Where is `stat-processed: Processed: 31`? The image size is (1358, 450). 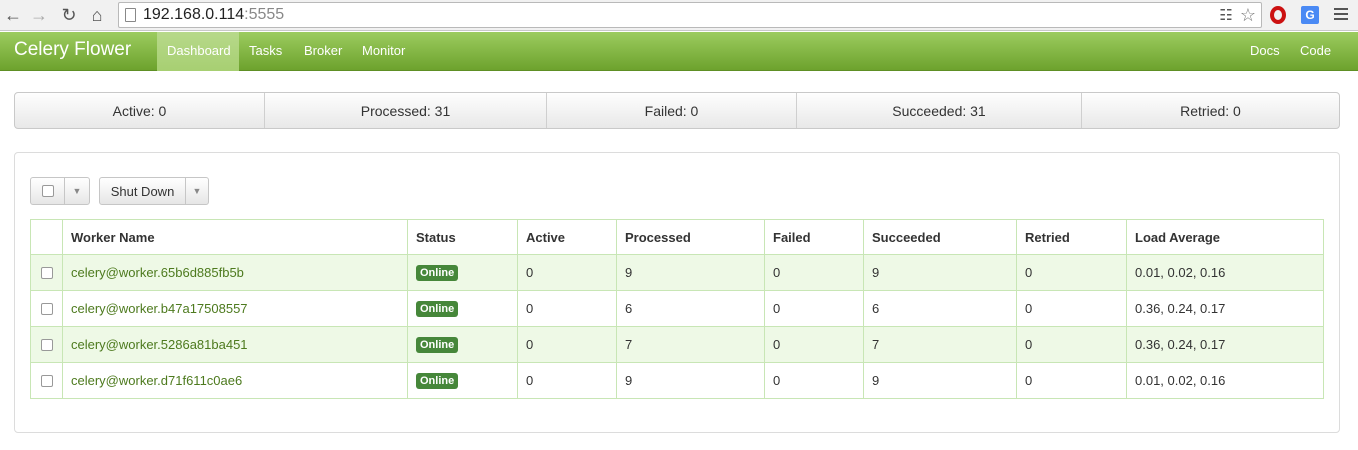
stat-processed: Processed: 31 is located at coordinates (406, 110).